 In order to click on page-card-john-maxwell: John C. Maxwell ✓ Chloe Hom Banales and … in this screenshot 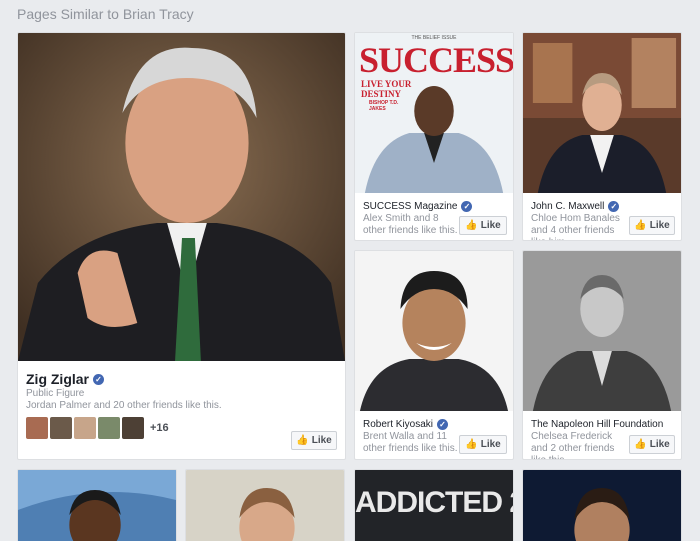, I will do `click(602, 136)`.